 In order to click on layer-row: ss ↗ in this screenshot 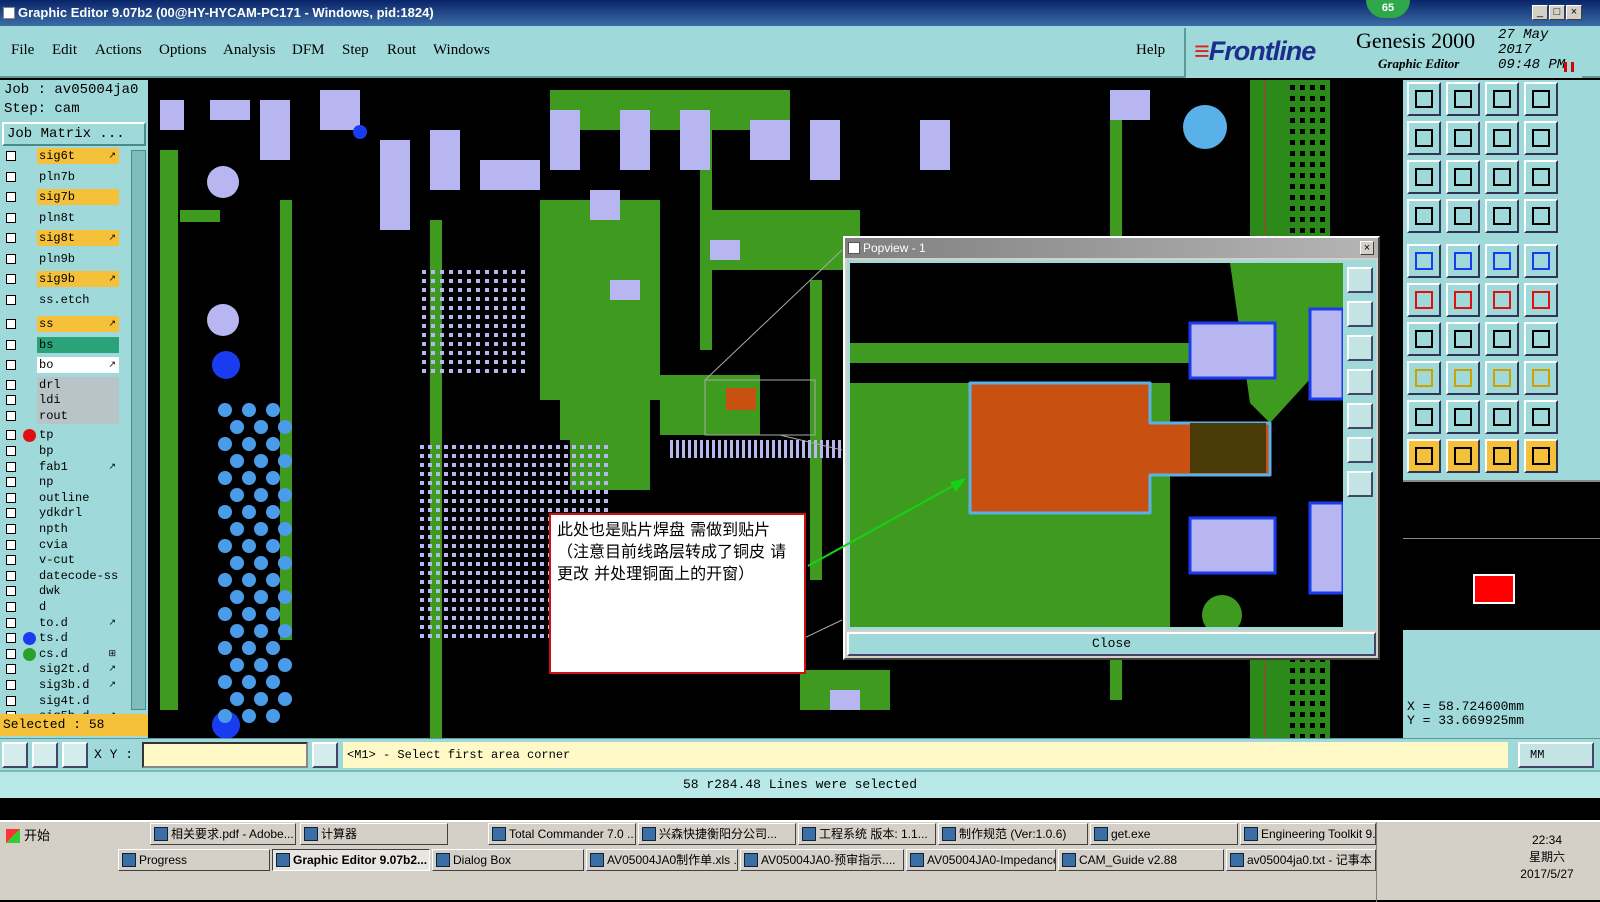, I will do `click(61, 324)`.